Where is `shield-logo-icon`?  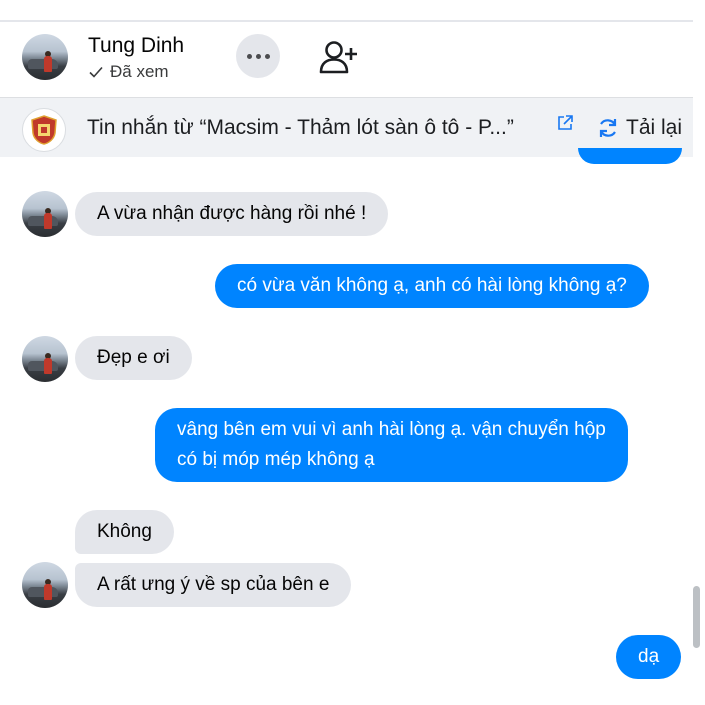 shield-logo-icon is located at coordinates (44, 130).